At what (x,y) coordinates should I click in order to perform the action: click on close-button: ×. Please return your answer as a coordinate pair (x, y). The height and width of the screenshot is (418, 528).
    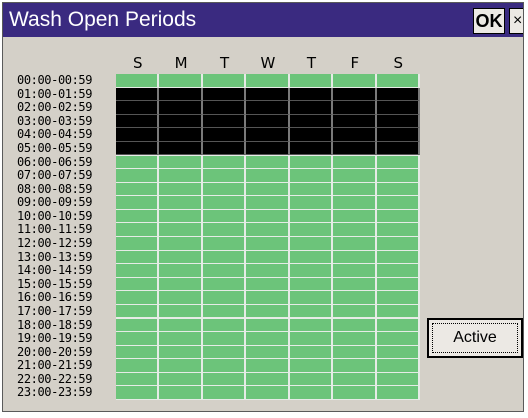
    Looking at the image, I should click on (516, 21).